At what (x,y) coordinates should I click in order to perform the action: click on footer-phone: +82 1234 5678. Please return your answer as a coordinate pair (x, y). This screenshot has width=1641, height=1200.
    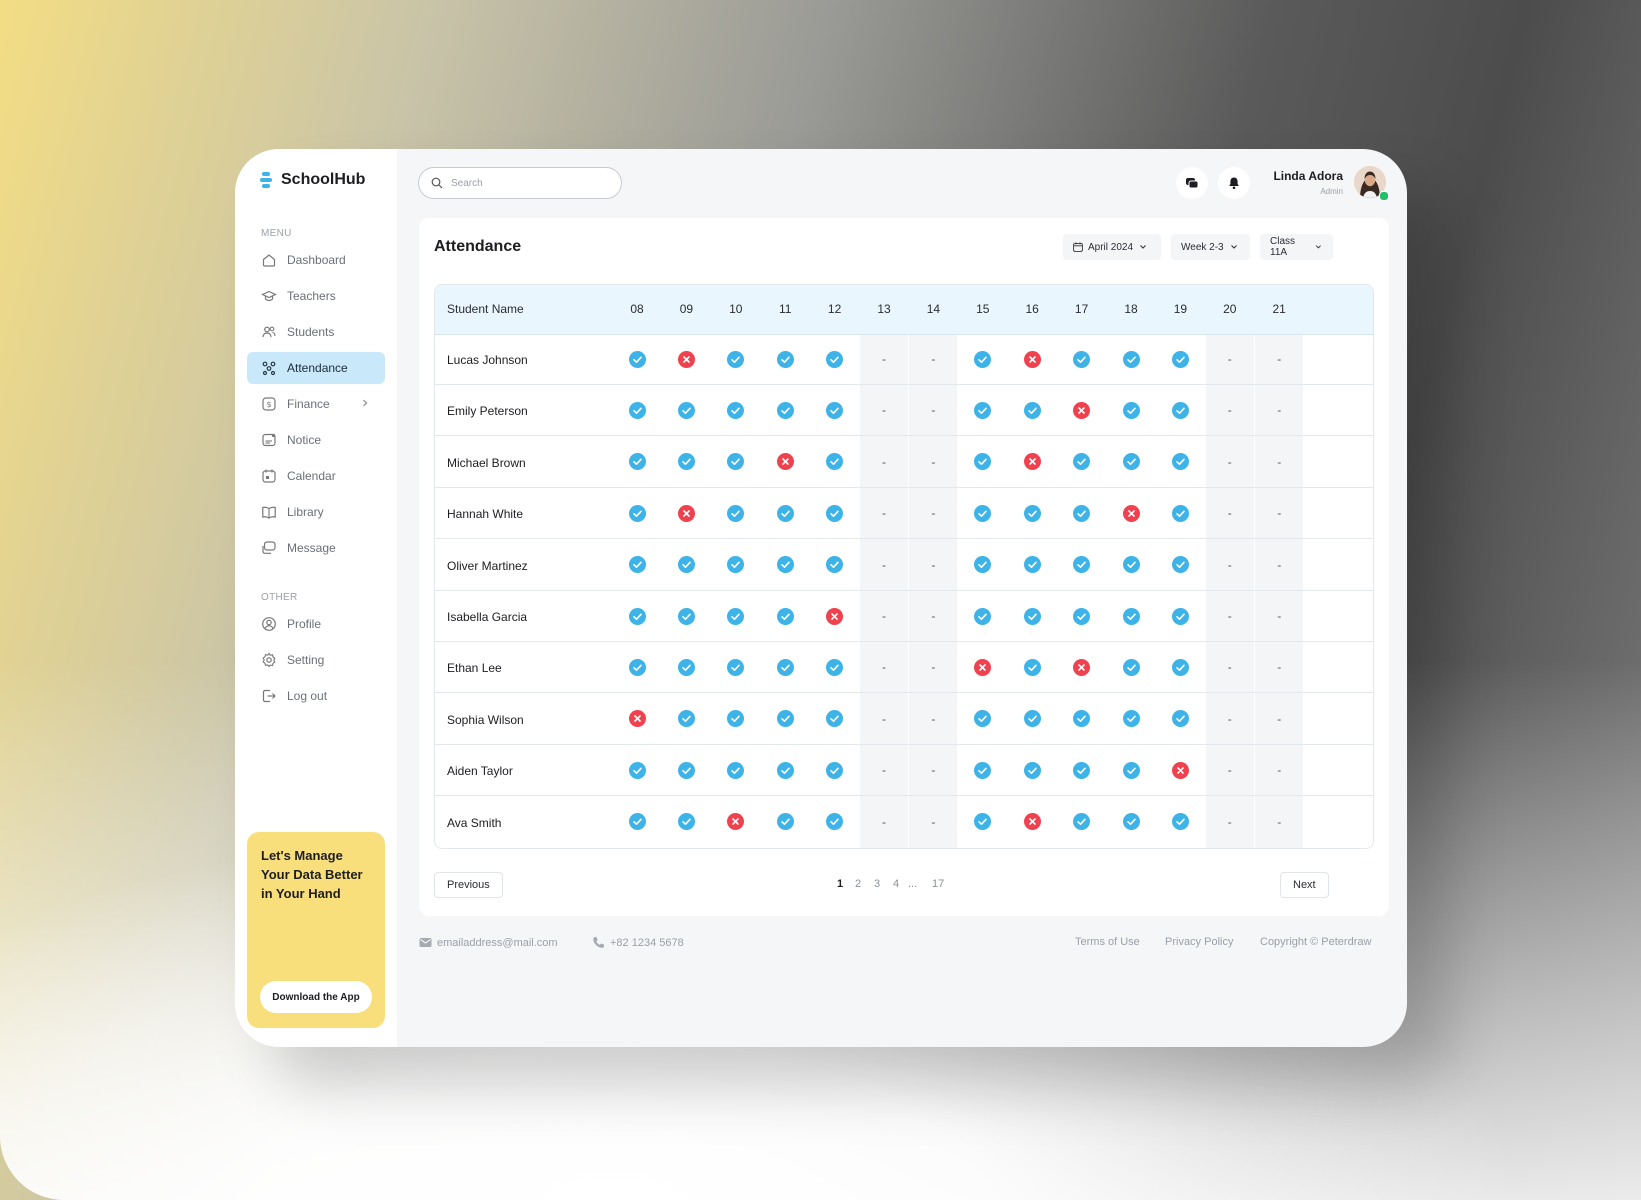
    Looking at the image, I should click on (638, 942).